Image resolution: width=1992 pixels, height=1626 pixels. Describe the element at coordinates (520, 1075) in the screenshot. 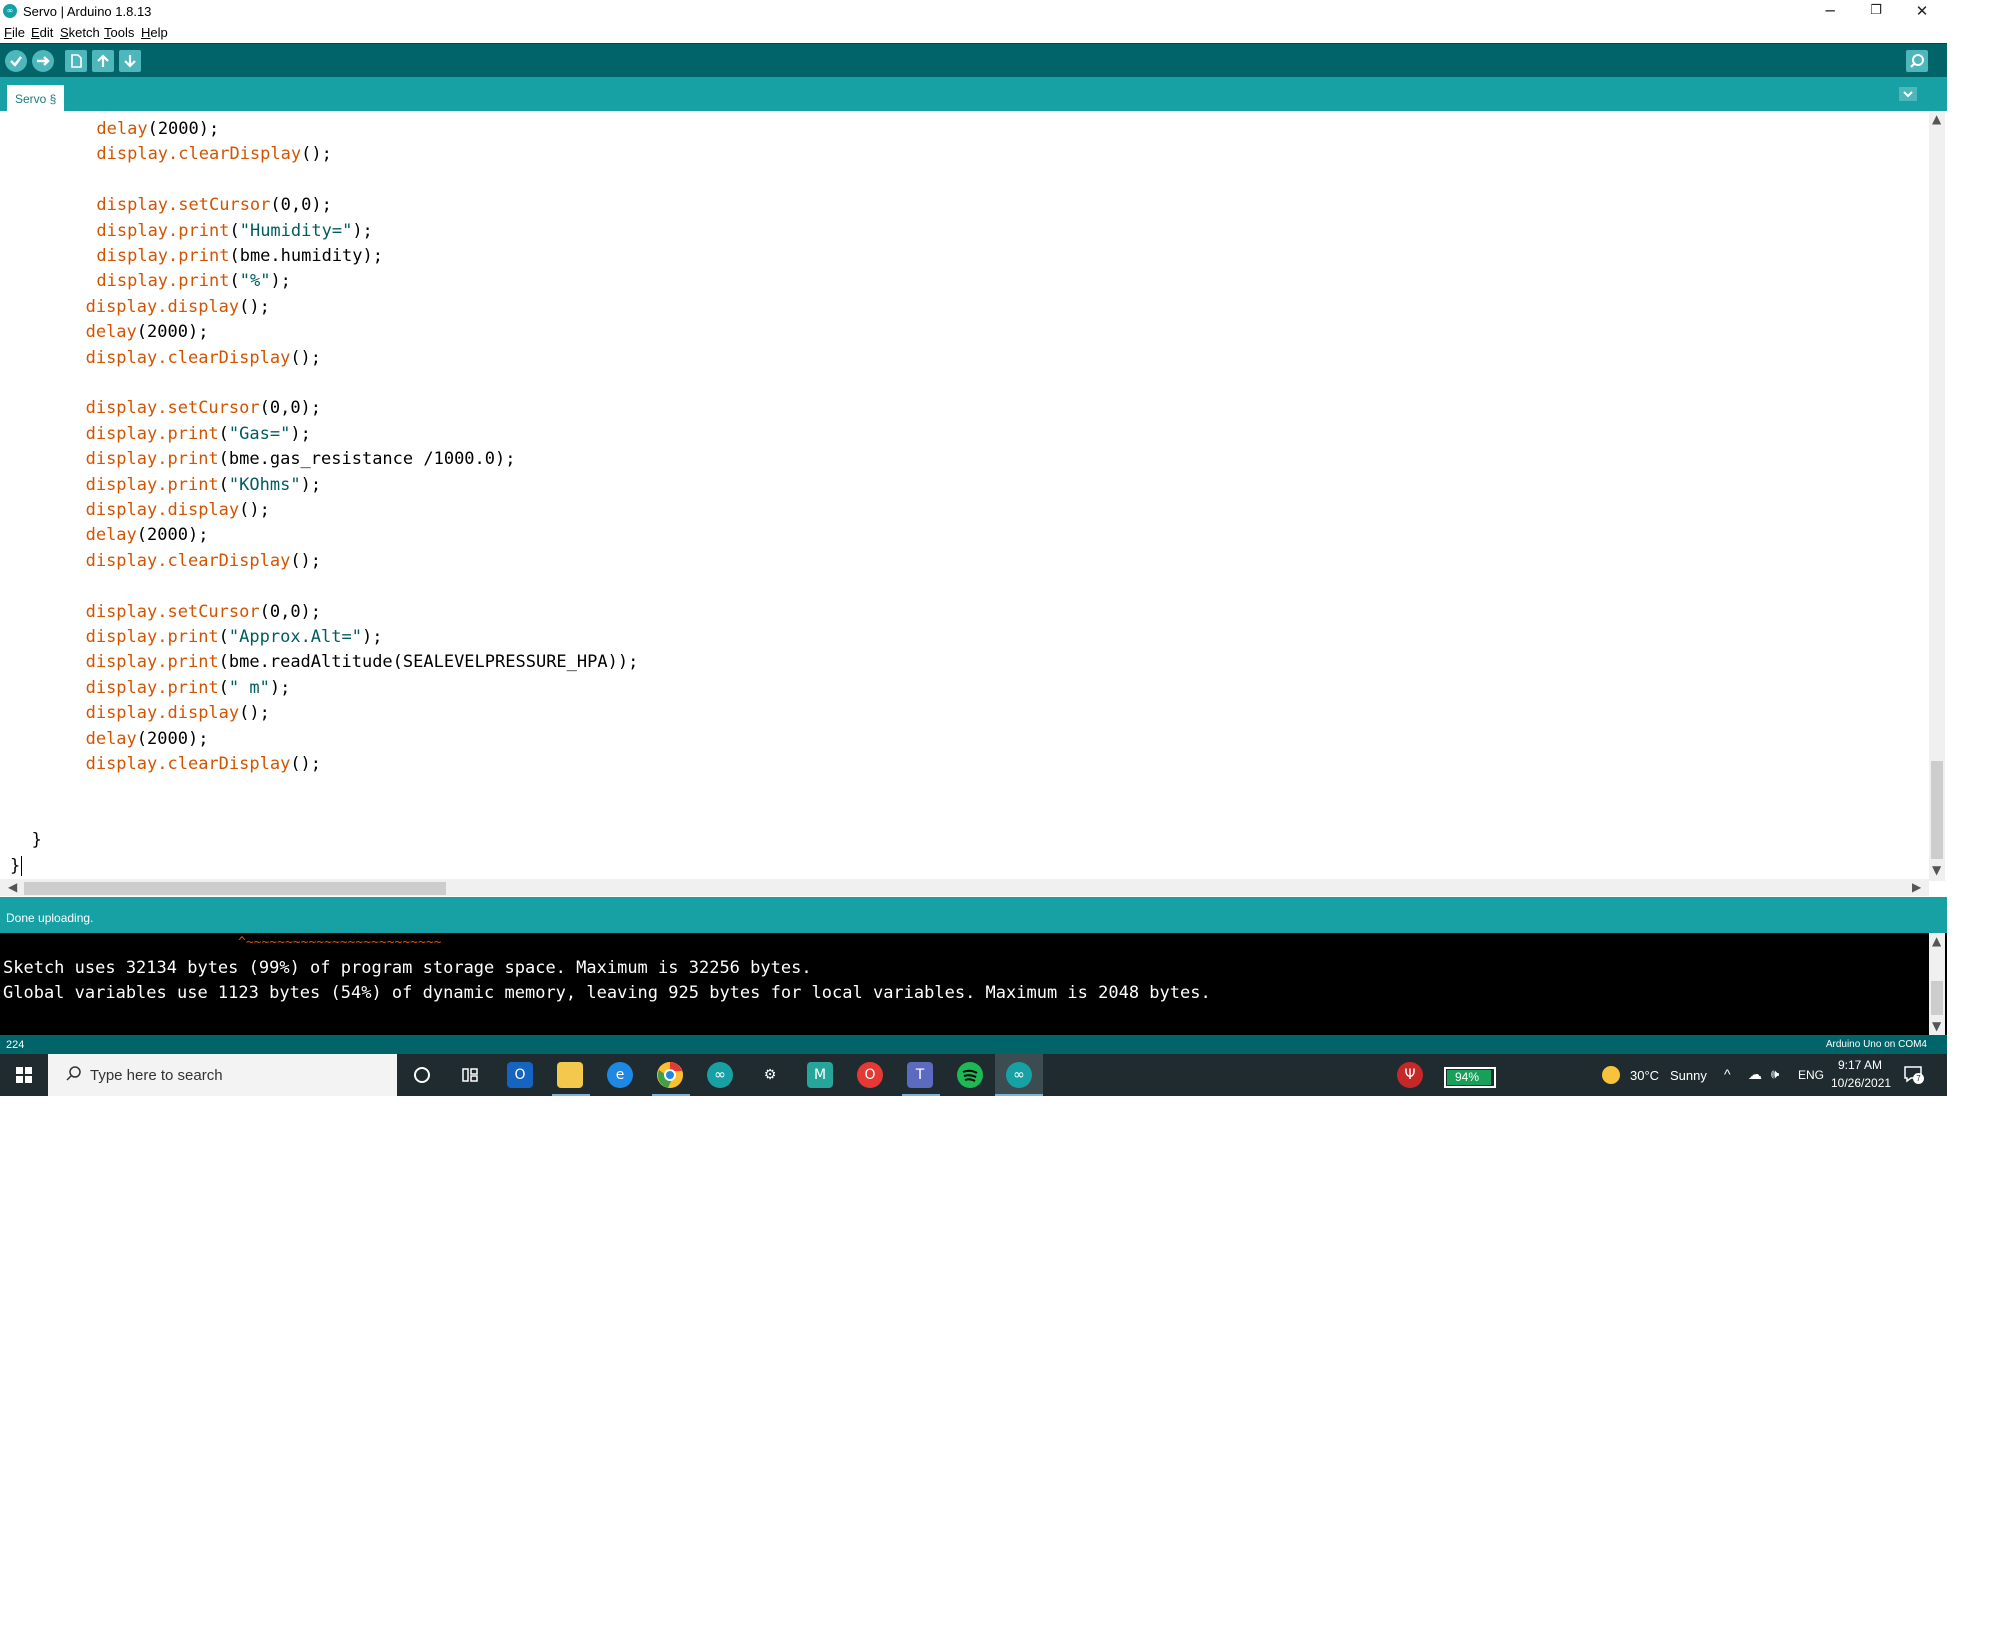

I see `outlook-icon: O` at that location.